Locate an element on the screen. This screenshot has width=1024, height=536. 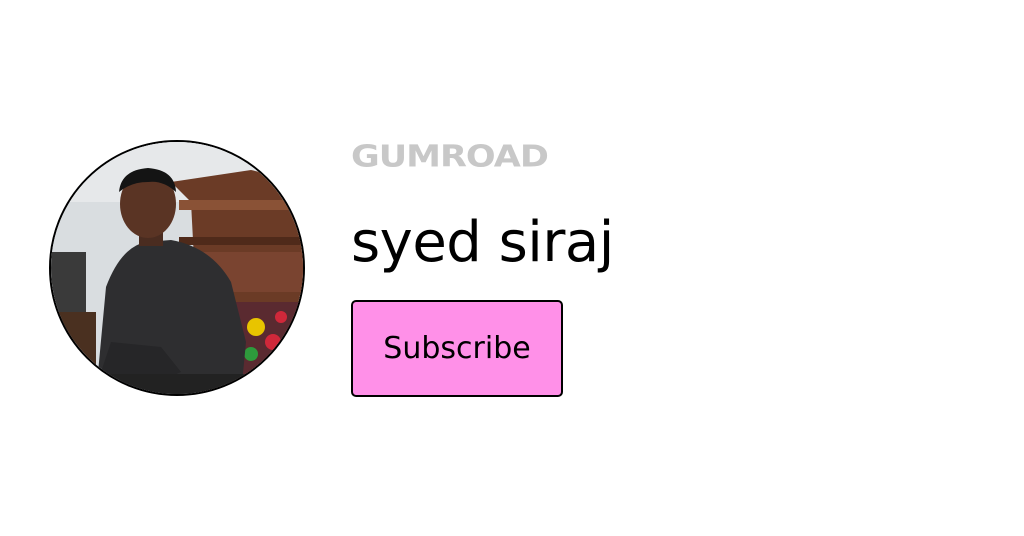
avatar-photo is located at coordinates (177, 268).